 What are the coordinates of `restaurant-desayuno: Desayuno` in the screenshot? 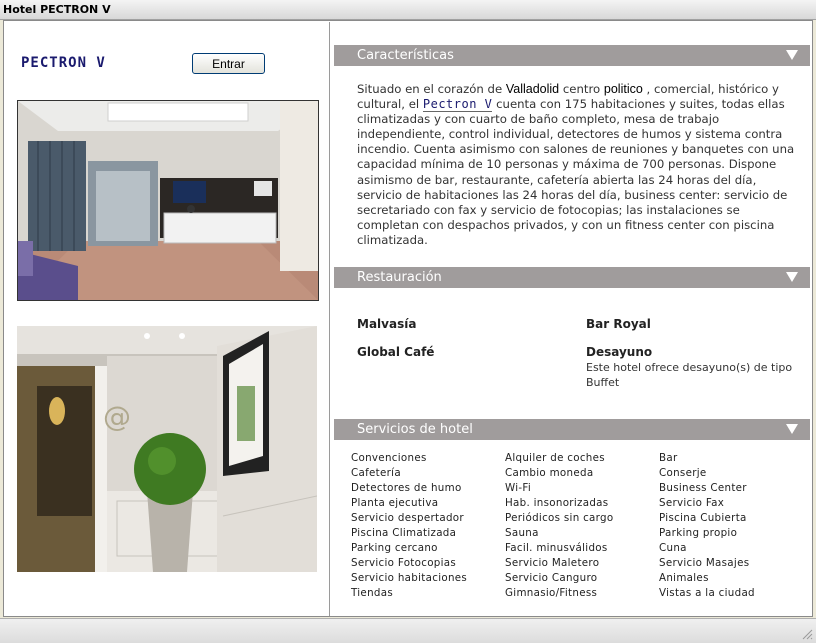 It's located at (619, 352).